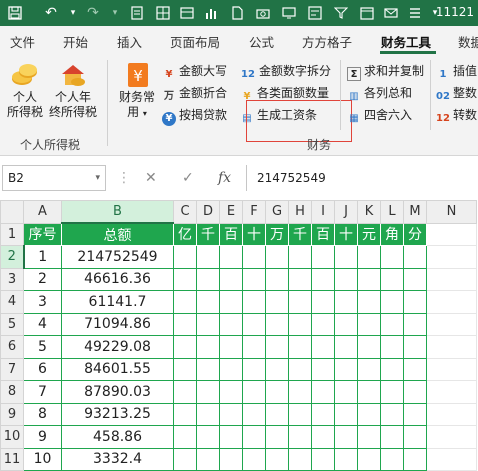 This screenshot has width=478, height=471. I want to click on column-header-m: M, so click(415, 212).